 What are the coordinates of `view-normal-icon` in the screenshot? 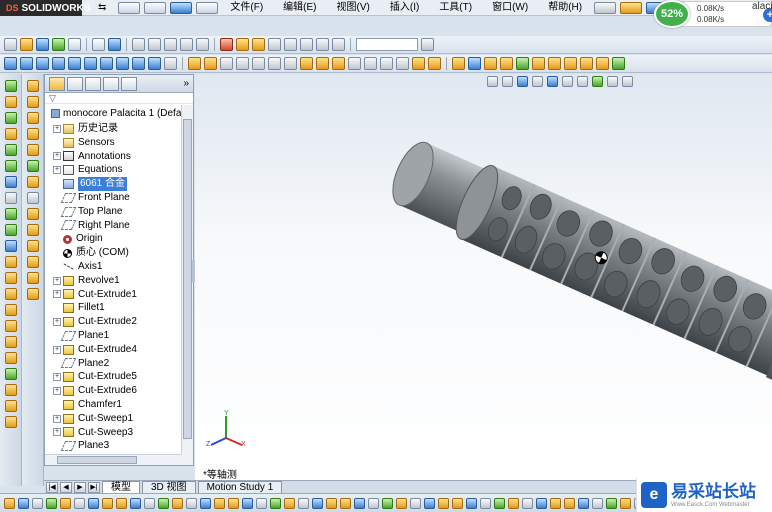 It's located at (138, 63).